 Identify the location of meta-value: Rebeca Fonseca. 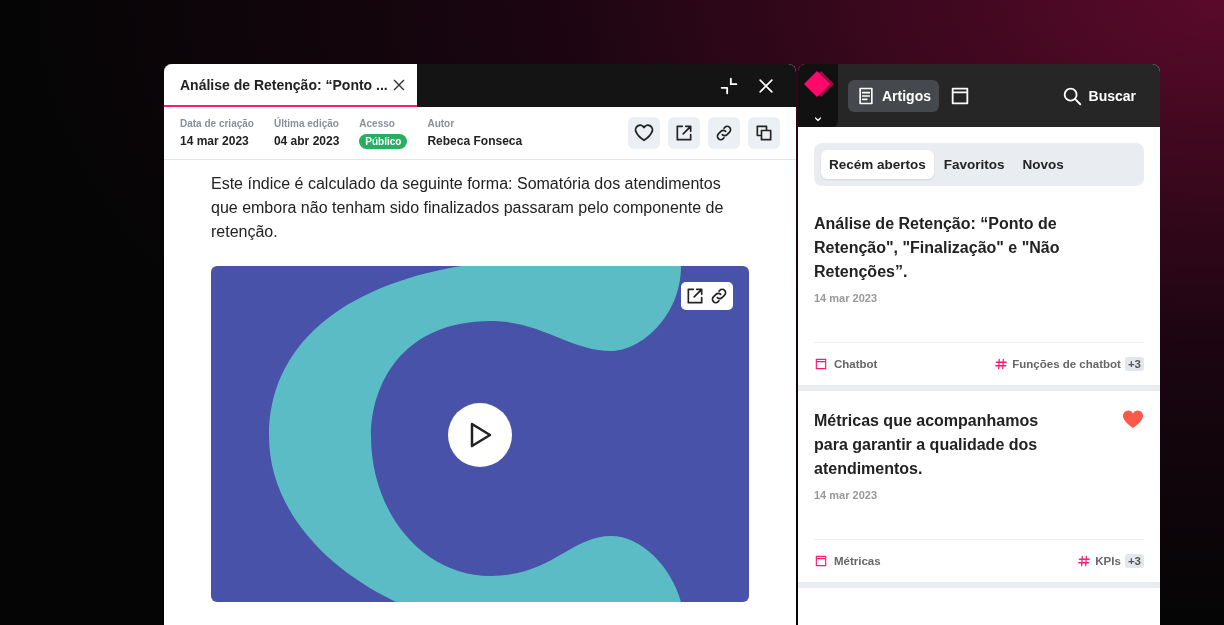
(475, 141).